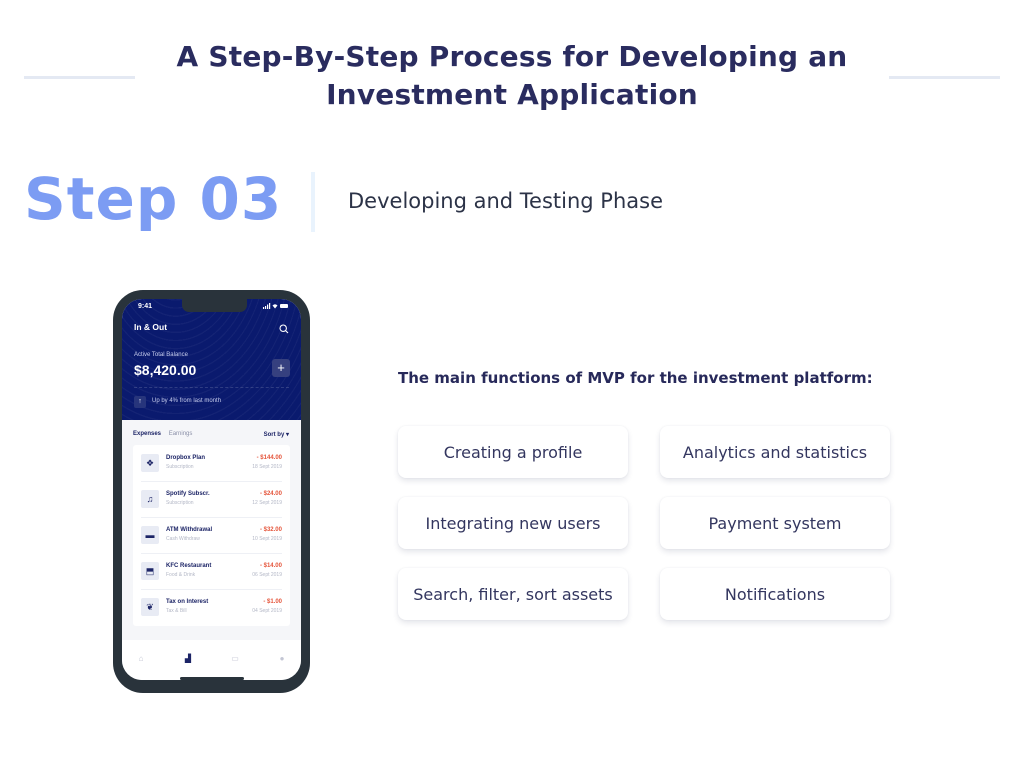 This screenshot has height=778, width=1024. What do you see at coordinates (181, 575) in the screenshot?
I see `transaction-category: Food & Drink` at bounding box center [181, 575].